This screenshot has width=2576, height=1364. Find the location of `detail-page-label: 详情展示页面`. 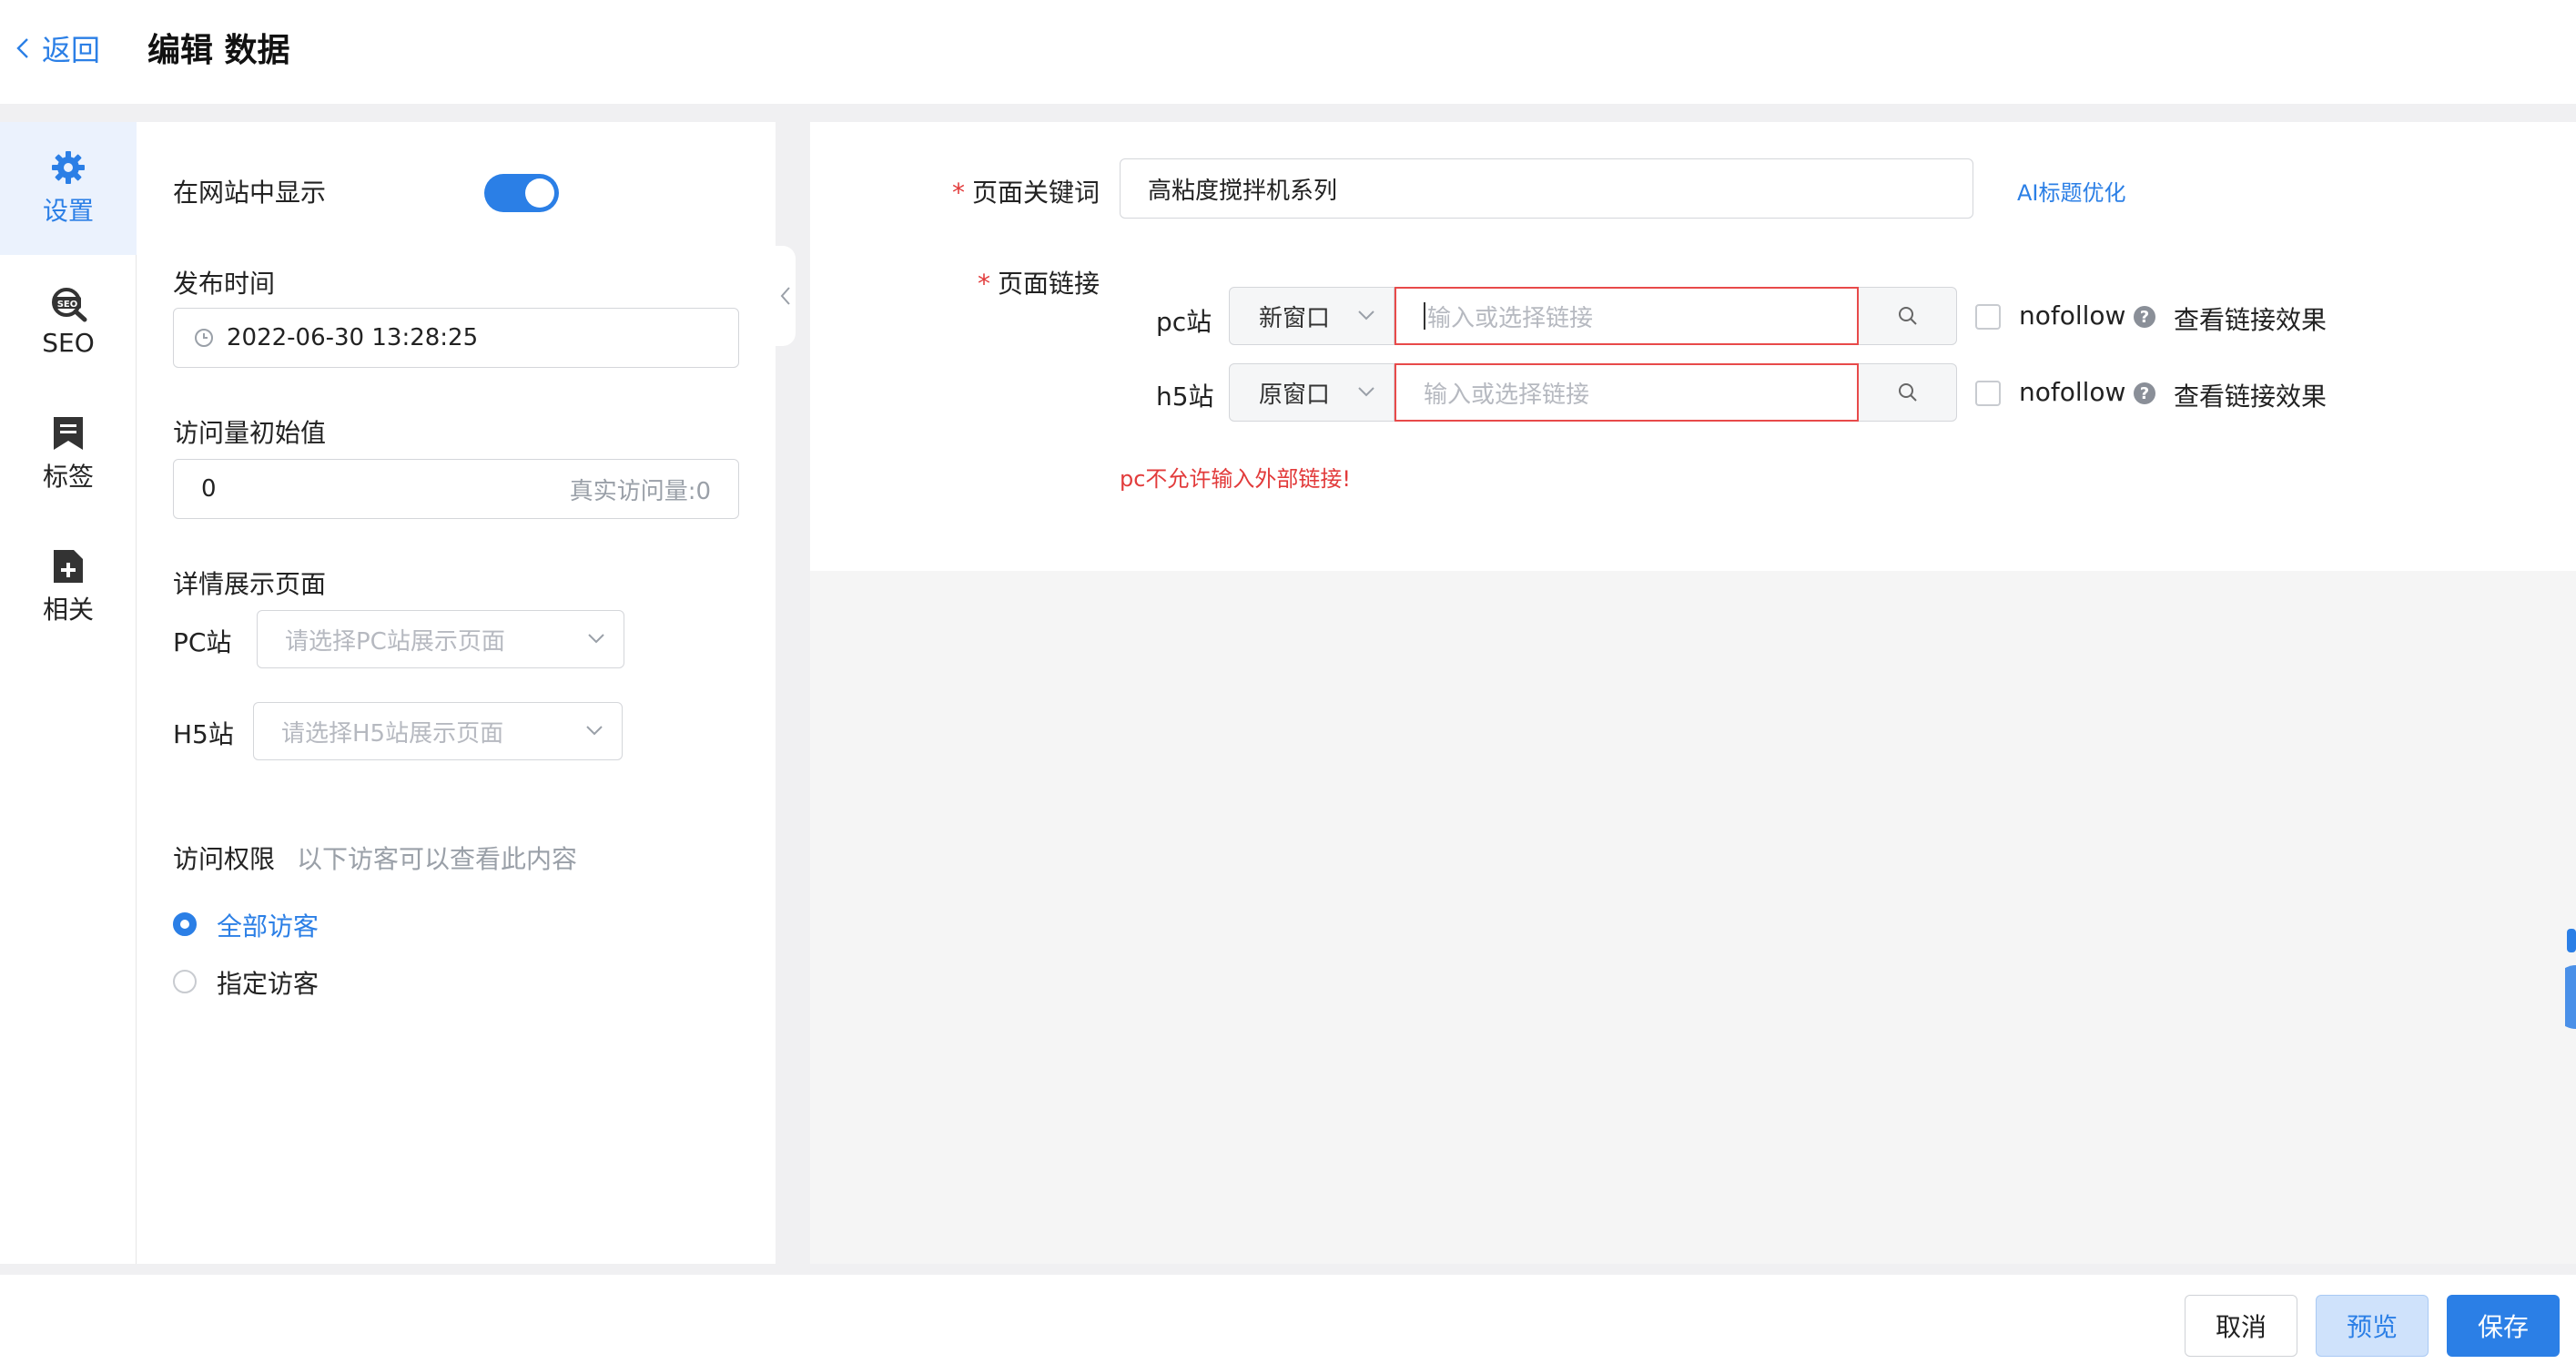

detail-page-label: 详情展示页面 is located at coordinates (250, 584).